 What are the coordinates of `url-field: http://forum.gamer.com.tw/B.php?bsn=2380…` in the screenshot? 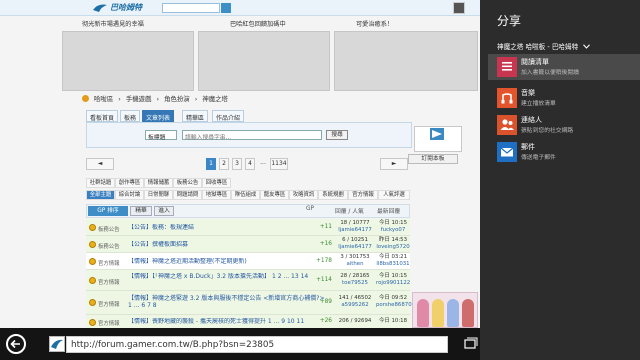 It's located at (257, 344).